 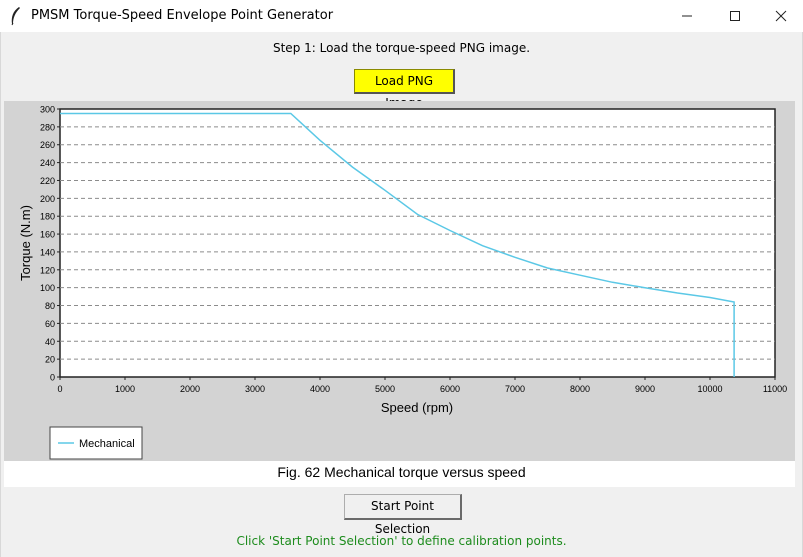 I want to click on x-tick-label: 2000, so click(x=190, y=389).